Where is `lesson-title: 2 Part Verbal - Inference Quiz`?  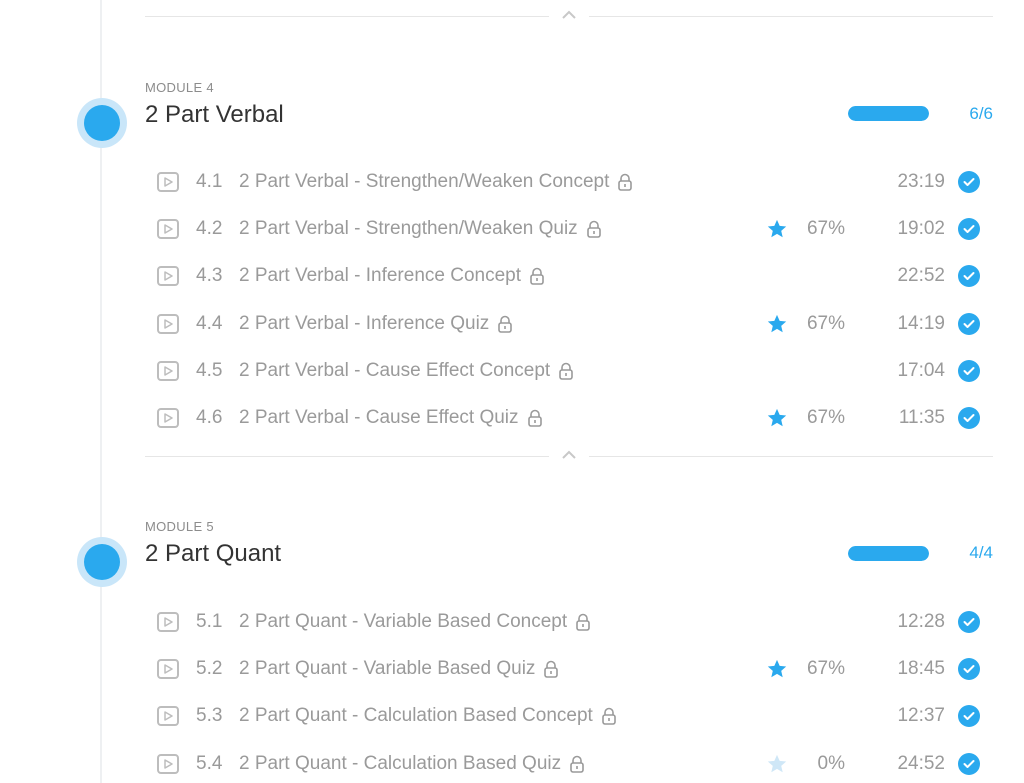 lesson-title: 2 Part Verbal - Inference Quiz is located at coordinates (364, 324).